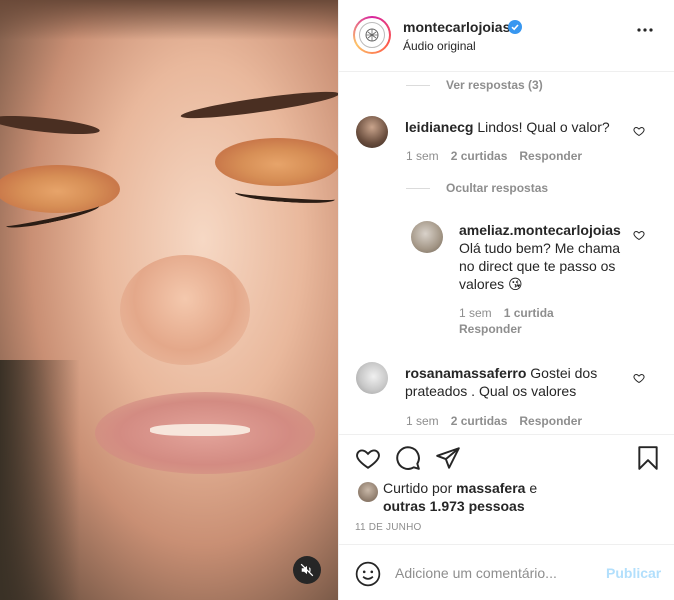  I want to click on comment-body: leidianecg Lindos! Qual o valor?, so click(520, 127).